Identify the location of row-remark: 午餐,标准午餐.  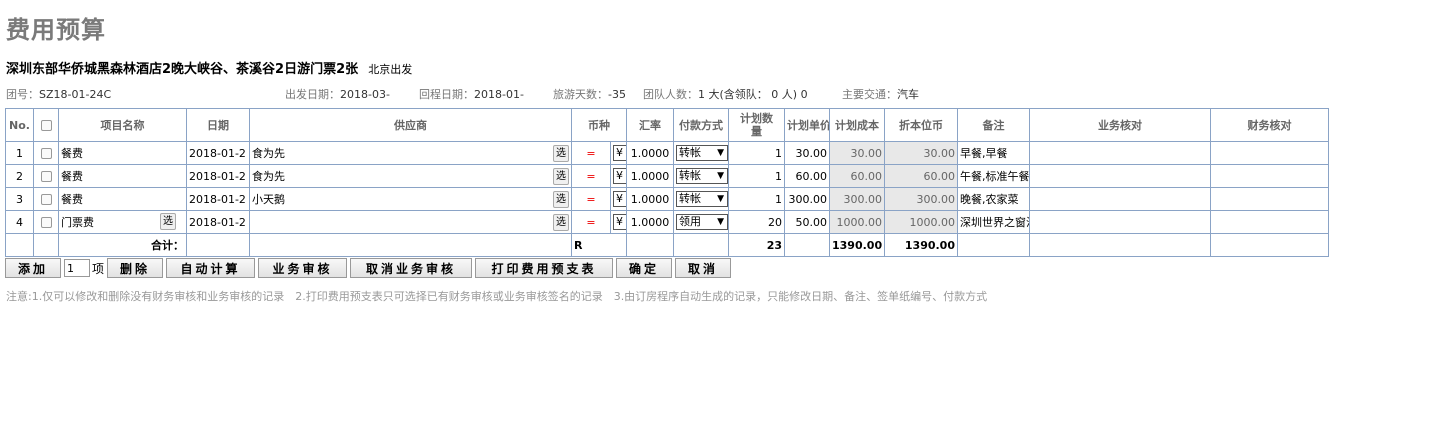
(993, 176).